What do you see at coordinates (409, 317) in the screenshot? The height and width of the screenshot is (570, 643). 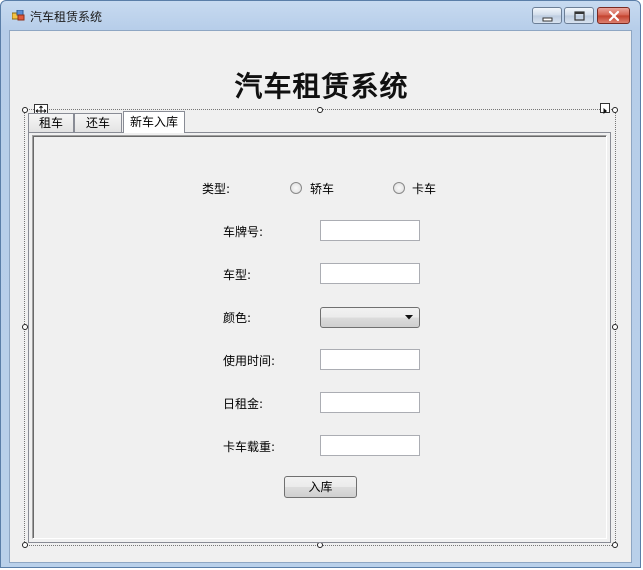 I see `chevron-down-icon` at bounding box center [409, 317].